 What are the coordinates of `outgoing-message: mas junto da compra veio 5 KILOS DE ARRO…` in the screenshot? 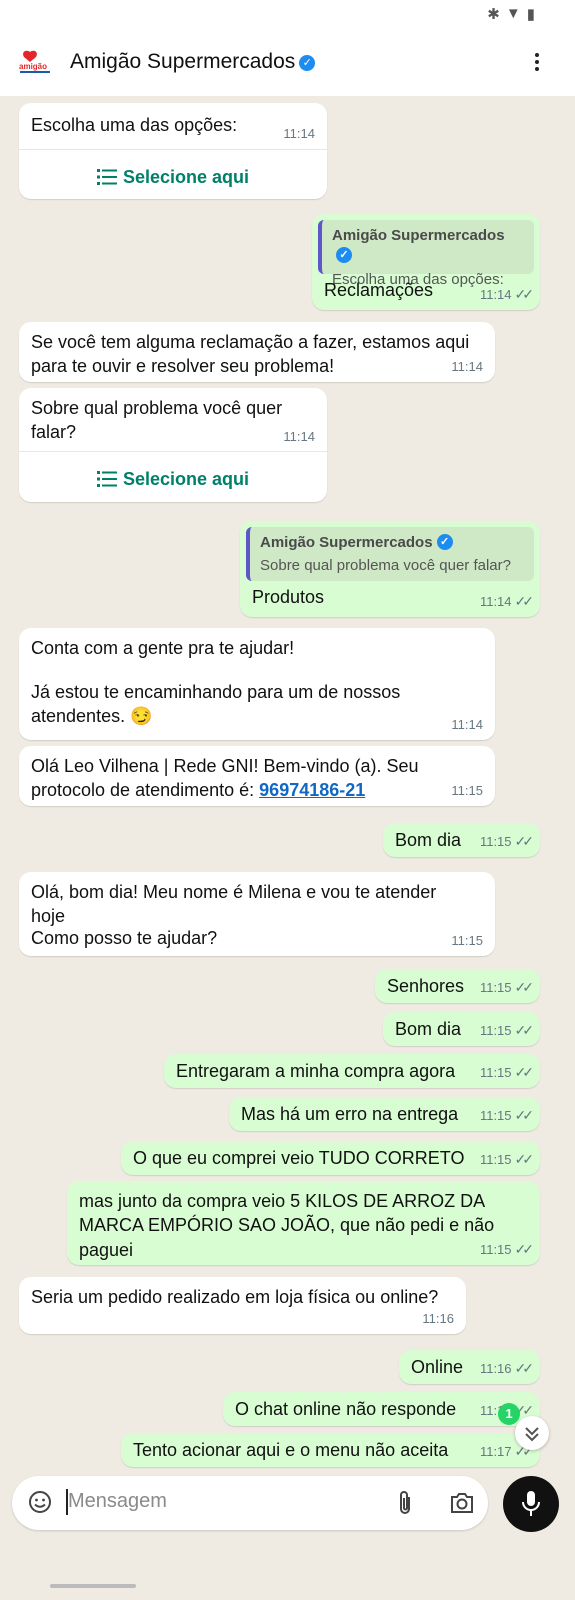 It's located at (303, 1223).